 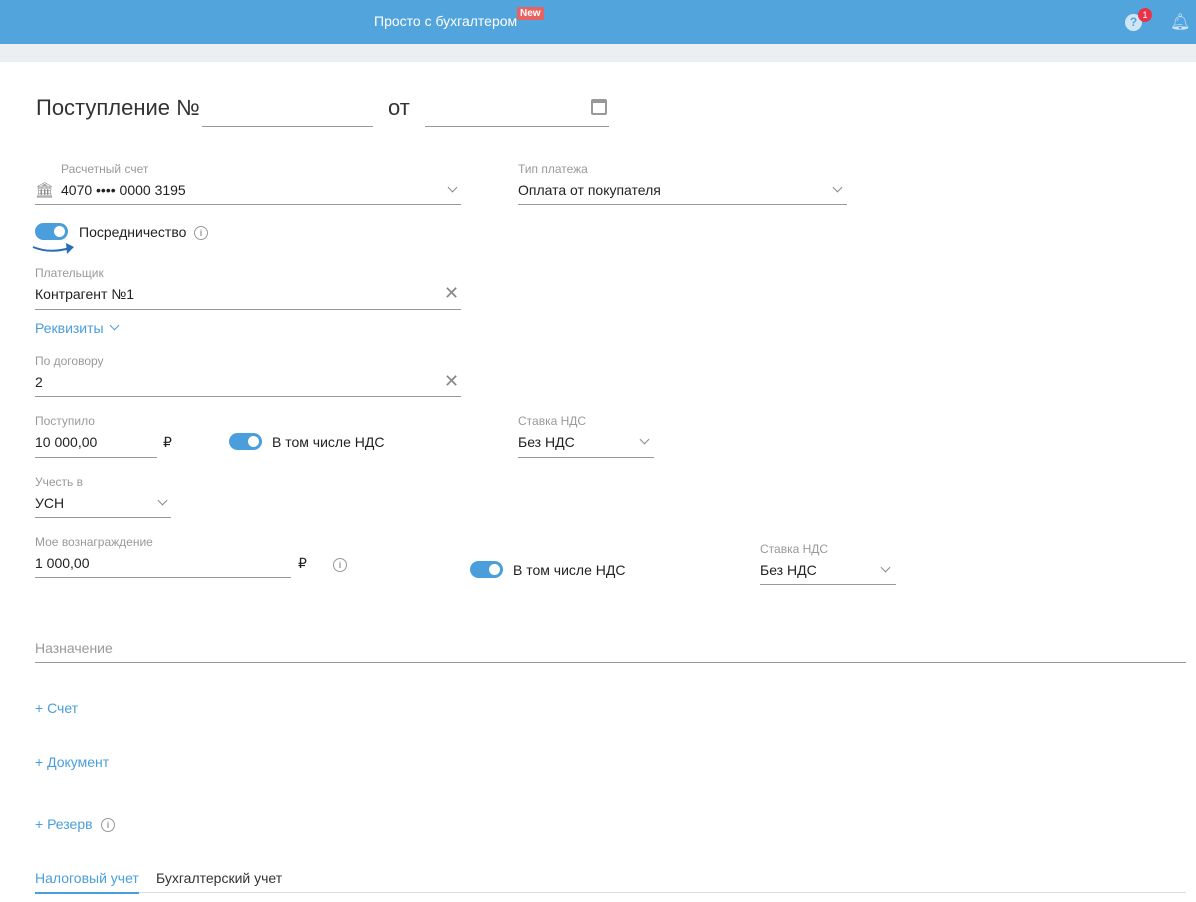 What do you see at coordinates (517, 113) in the screenshot?
I see `date-input` at bounding box center [517, 113].